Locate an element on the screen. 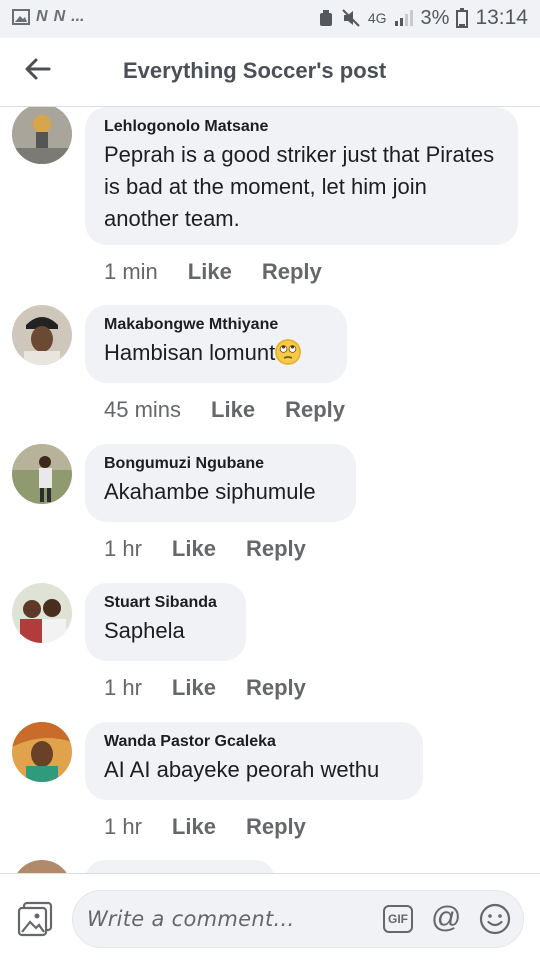 This screenshot has width=540, height=961. network-type: 4G is located at coordinates (377, 18).